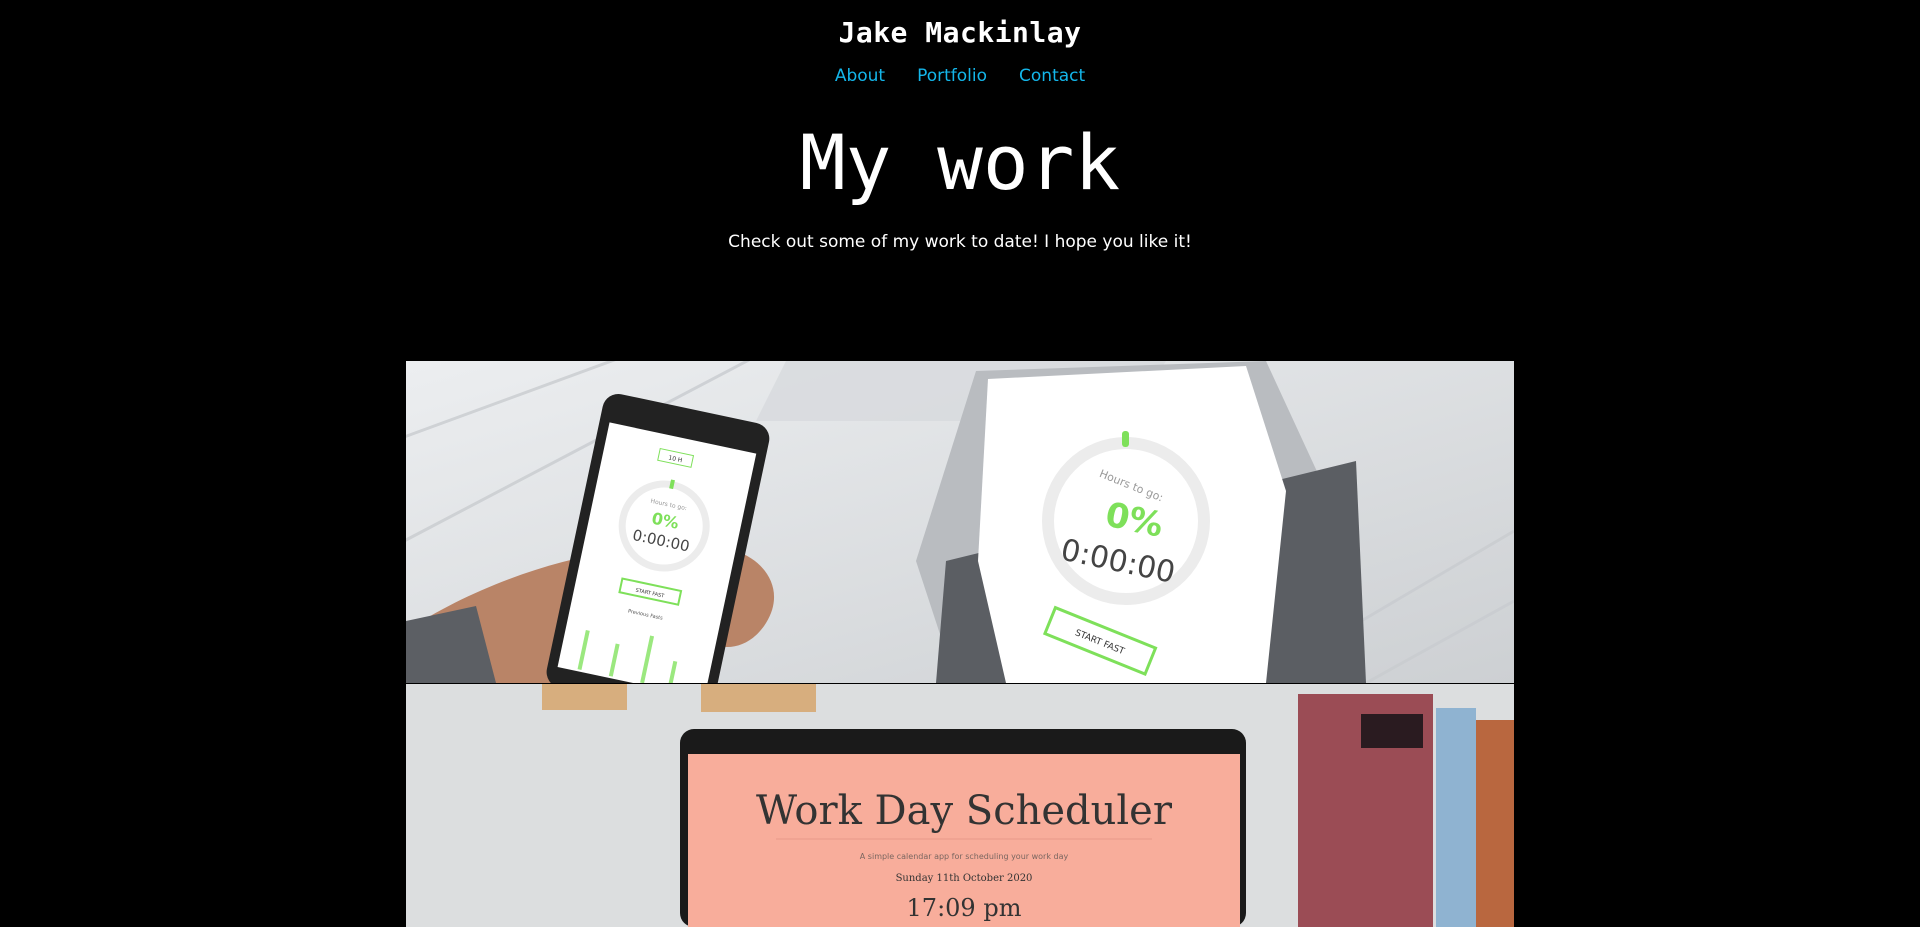 The width and height of the screenshot is (1920, 927). What do you see at coordinates (964, 811) in the screenshot?
I see `scheduler-title: Work Day Scheduler` at bounding box center [964, 811].